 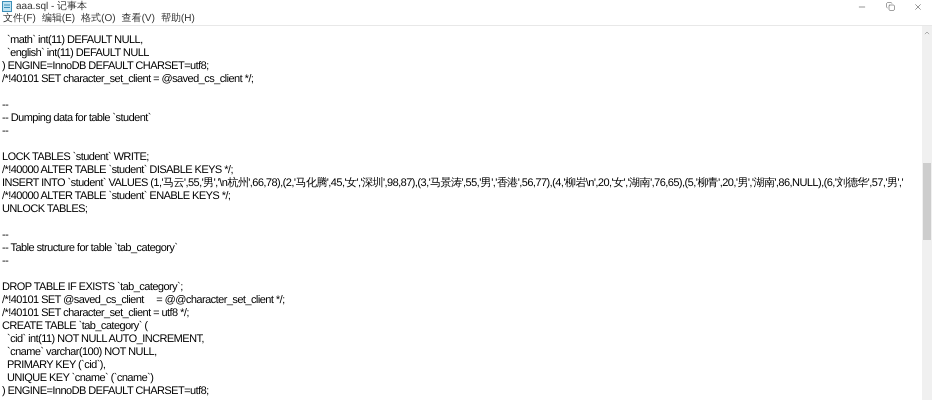 I want to click on code-line: LOCK TABLES `student` WRITE;, so click(x=75, y=157).